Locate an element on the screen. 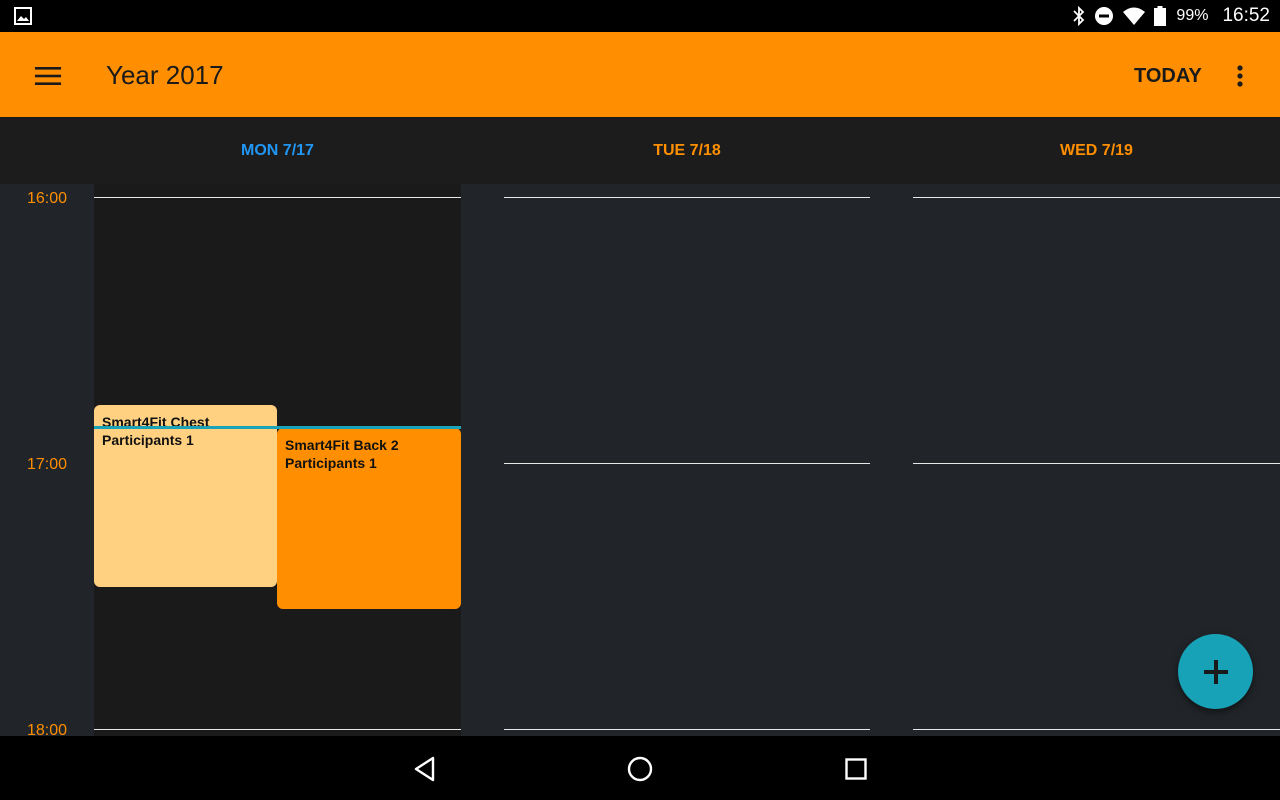  time-label-17: 17:00 is located at coordinates (47, 464).